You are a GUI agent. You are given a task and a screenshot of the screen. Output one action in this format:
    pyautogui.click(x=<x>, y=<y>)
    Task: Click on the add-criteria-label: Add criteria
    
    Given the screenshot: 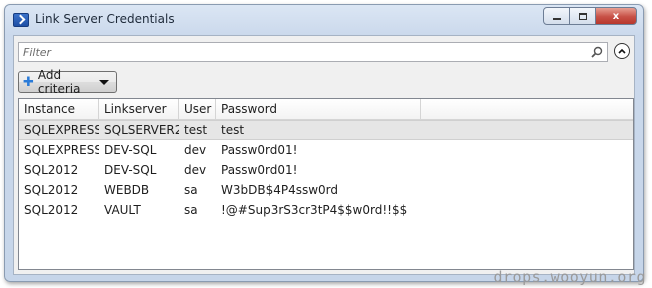 What is the action you would take?
    pyautogui.click(x=59, y=82)
    